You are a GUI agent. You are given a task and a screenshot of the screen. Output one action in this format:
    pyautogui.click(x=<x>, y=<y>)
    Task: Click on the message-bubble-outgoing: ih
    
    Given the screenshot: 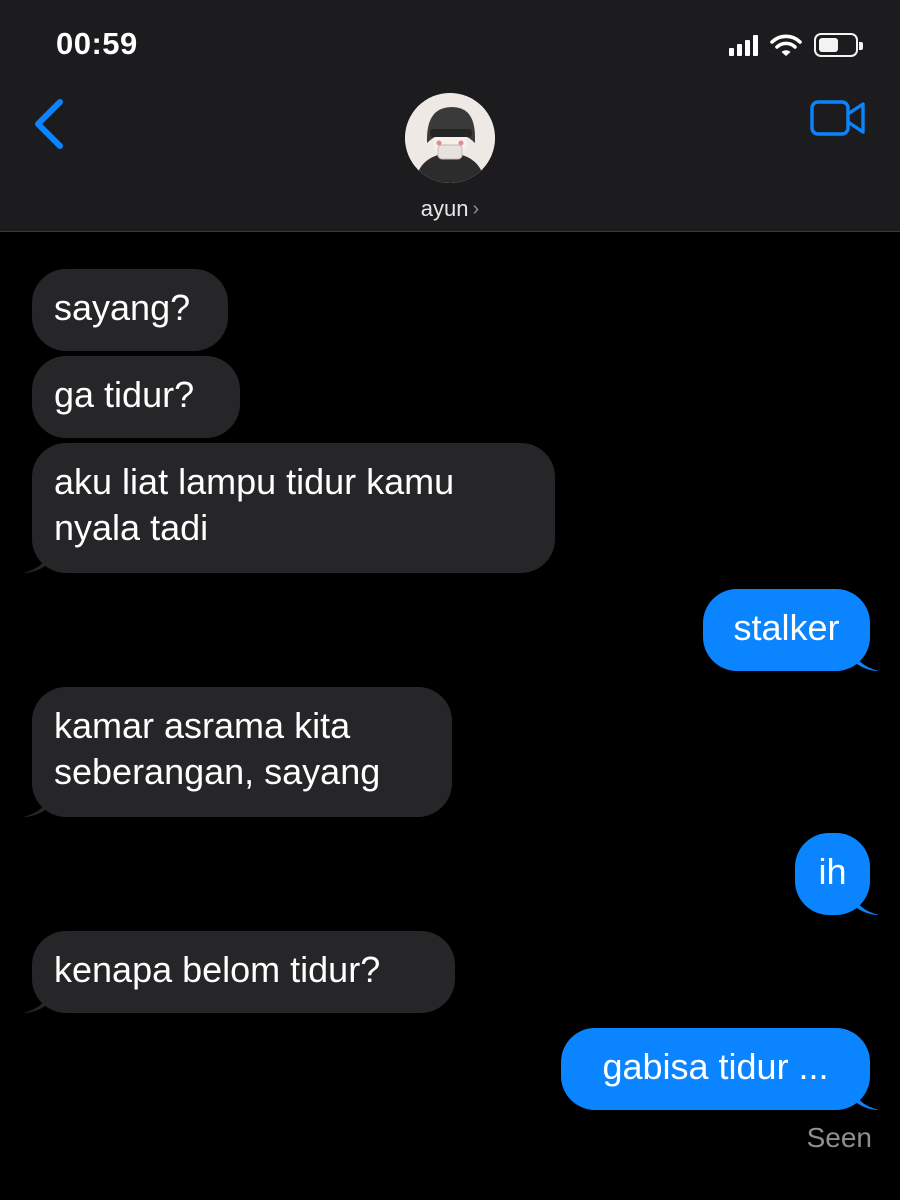 What is the action you would take?
    pyautogui.click(x=837, y=874)
    